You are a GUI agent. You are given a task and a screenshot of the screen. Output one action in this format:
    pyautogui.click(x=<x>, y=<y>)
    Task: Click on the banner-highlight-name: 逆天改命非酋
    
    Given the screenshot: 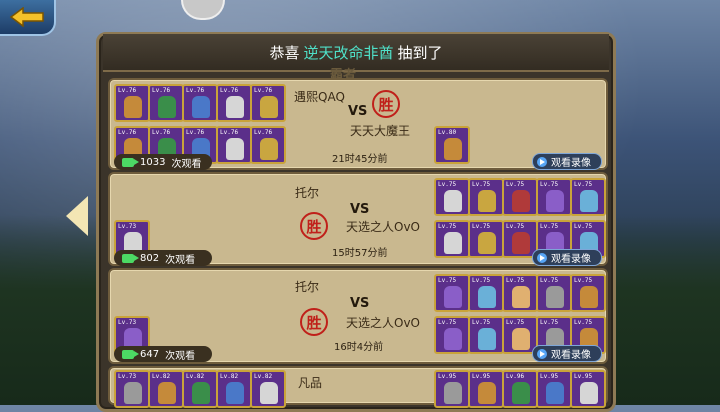 What is the action you would take?
    pyautogui.click(x=348, y=52)
    